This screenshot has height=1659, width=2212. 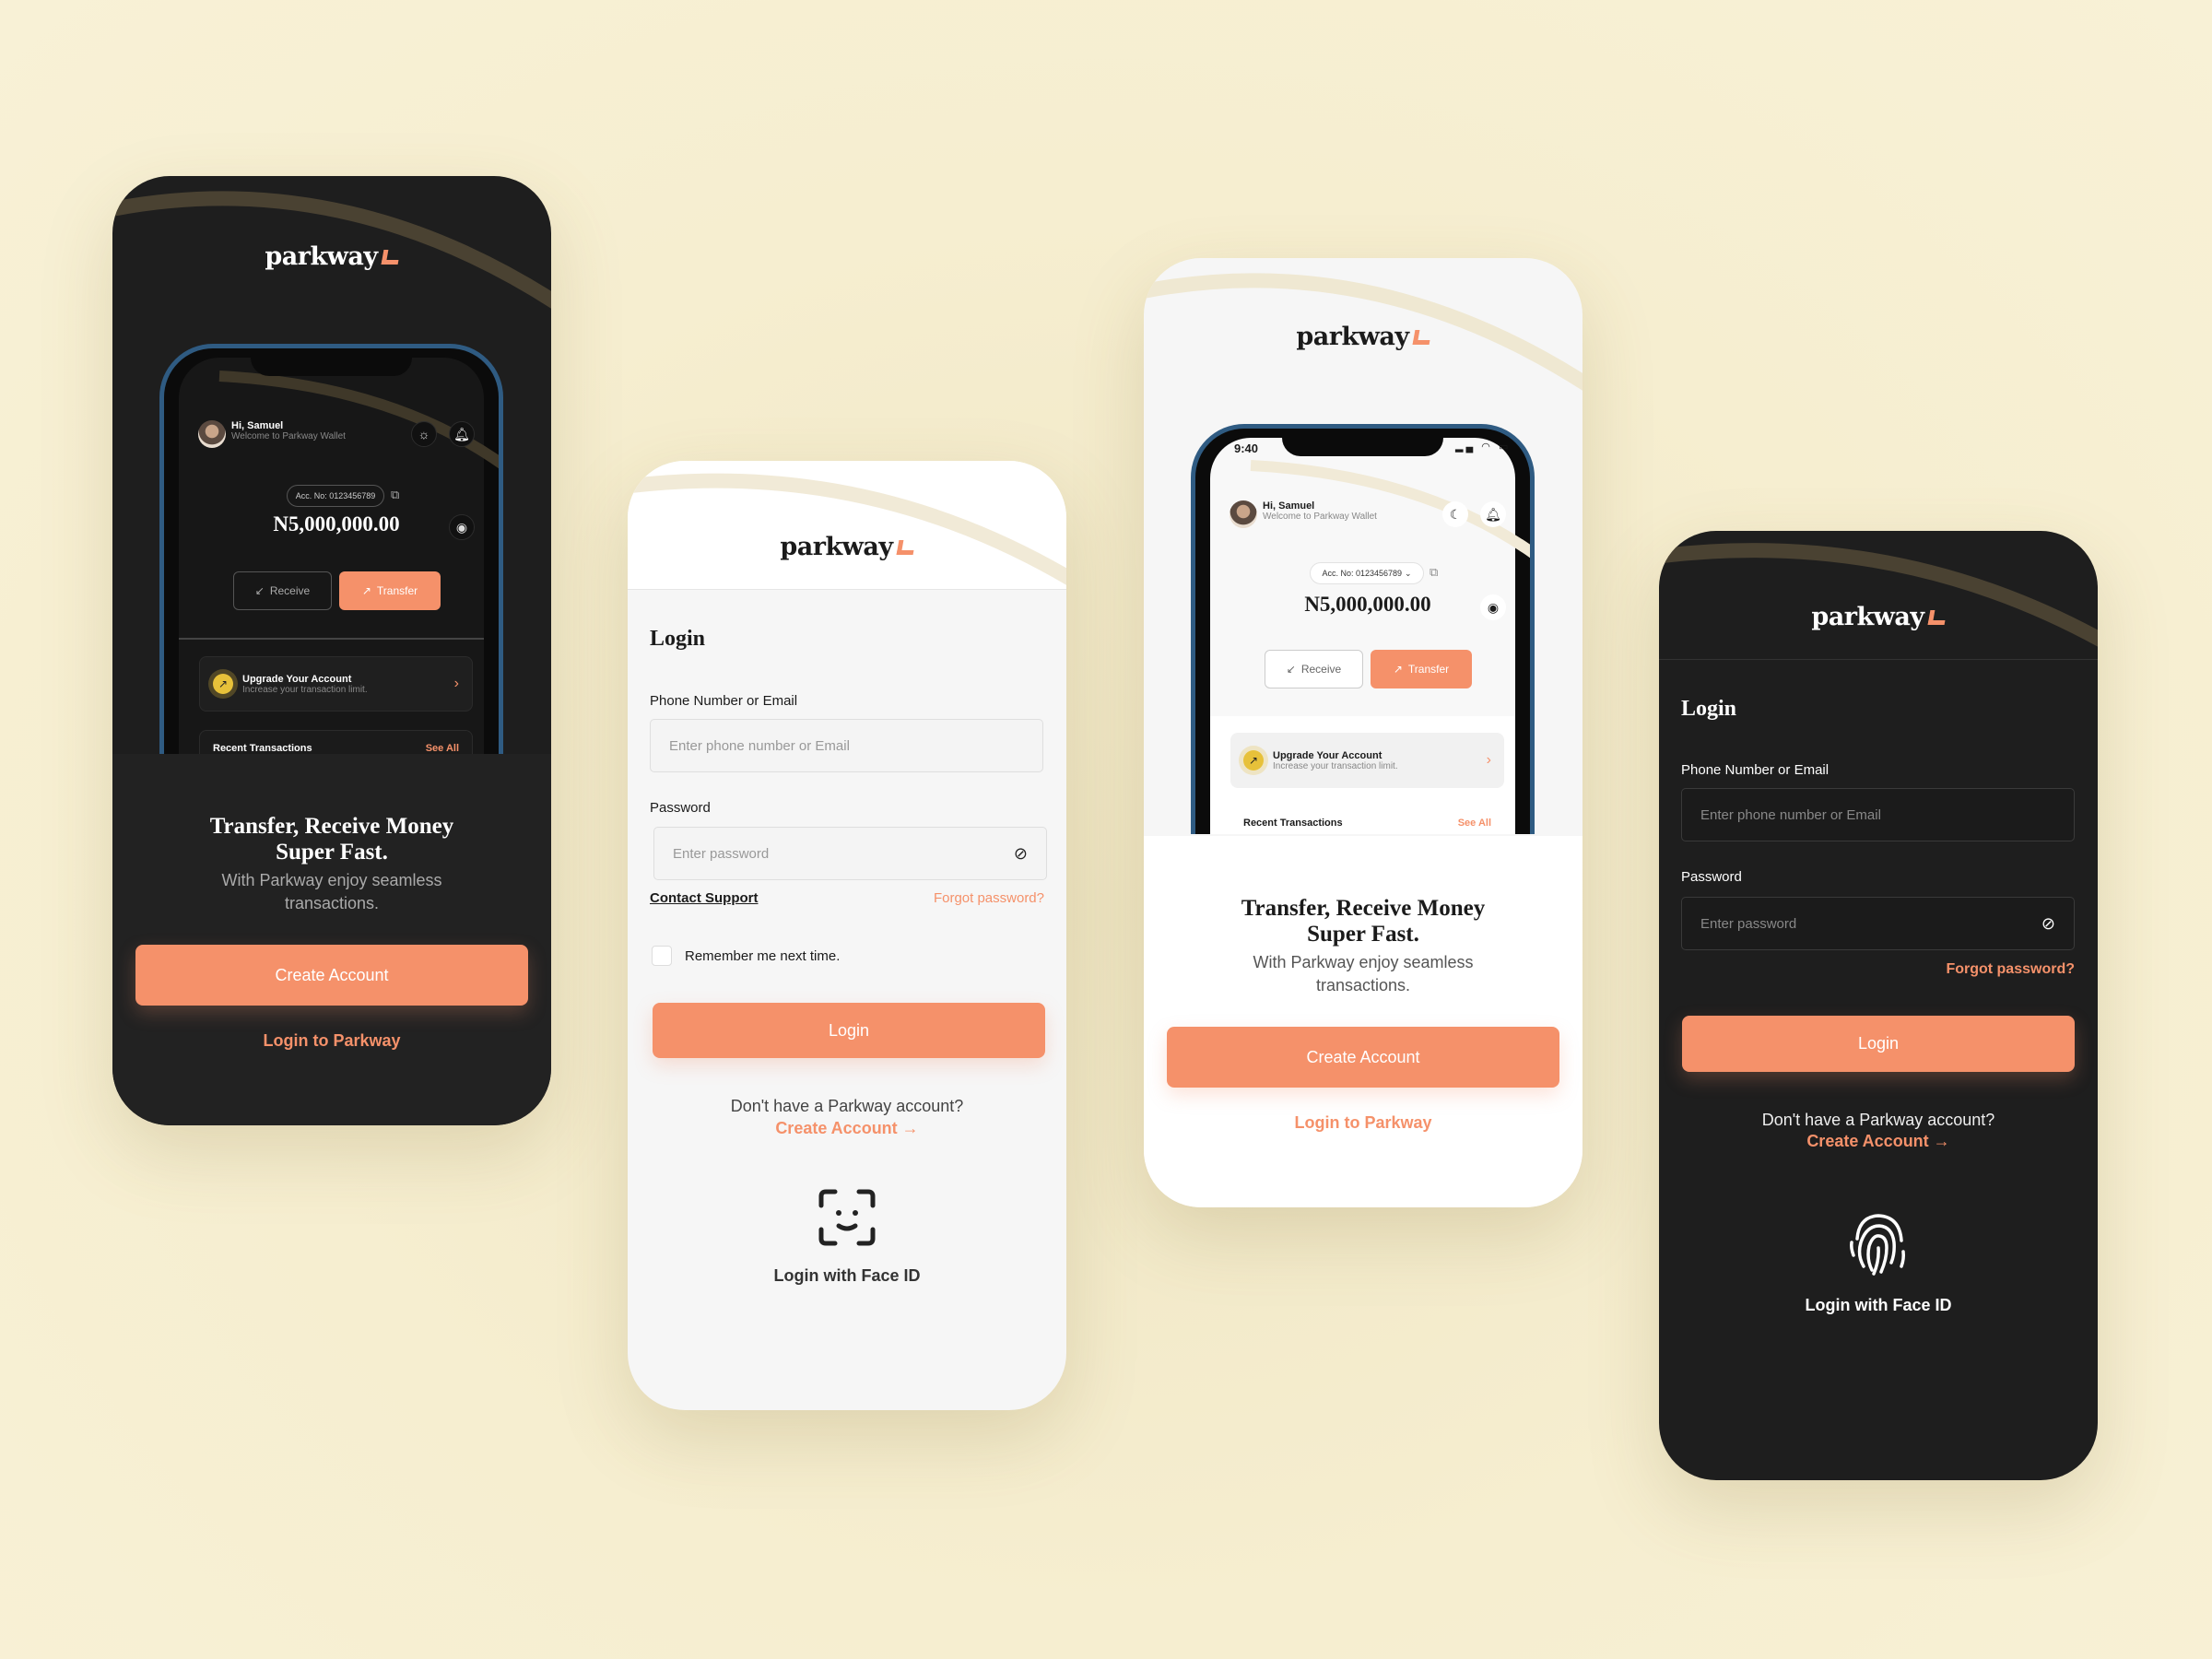 What do you see at coordinates (847, 1217) in the screenshot?
I see `face-id-icon` at bounding box center [847, 1217].